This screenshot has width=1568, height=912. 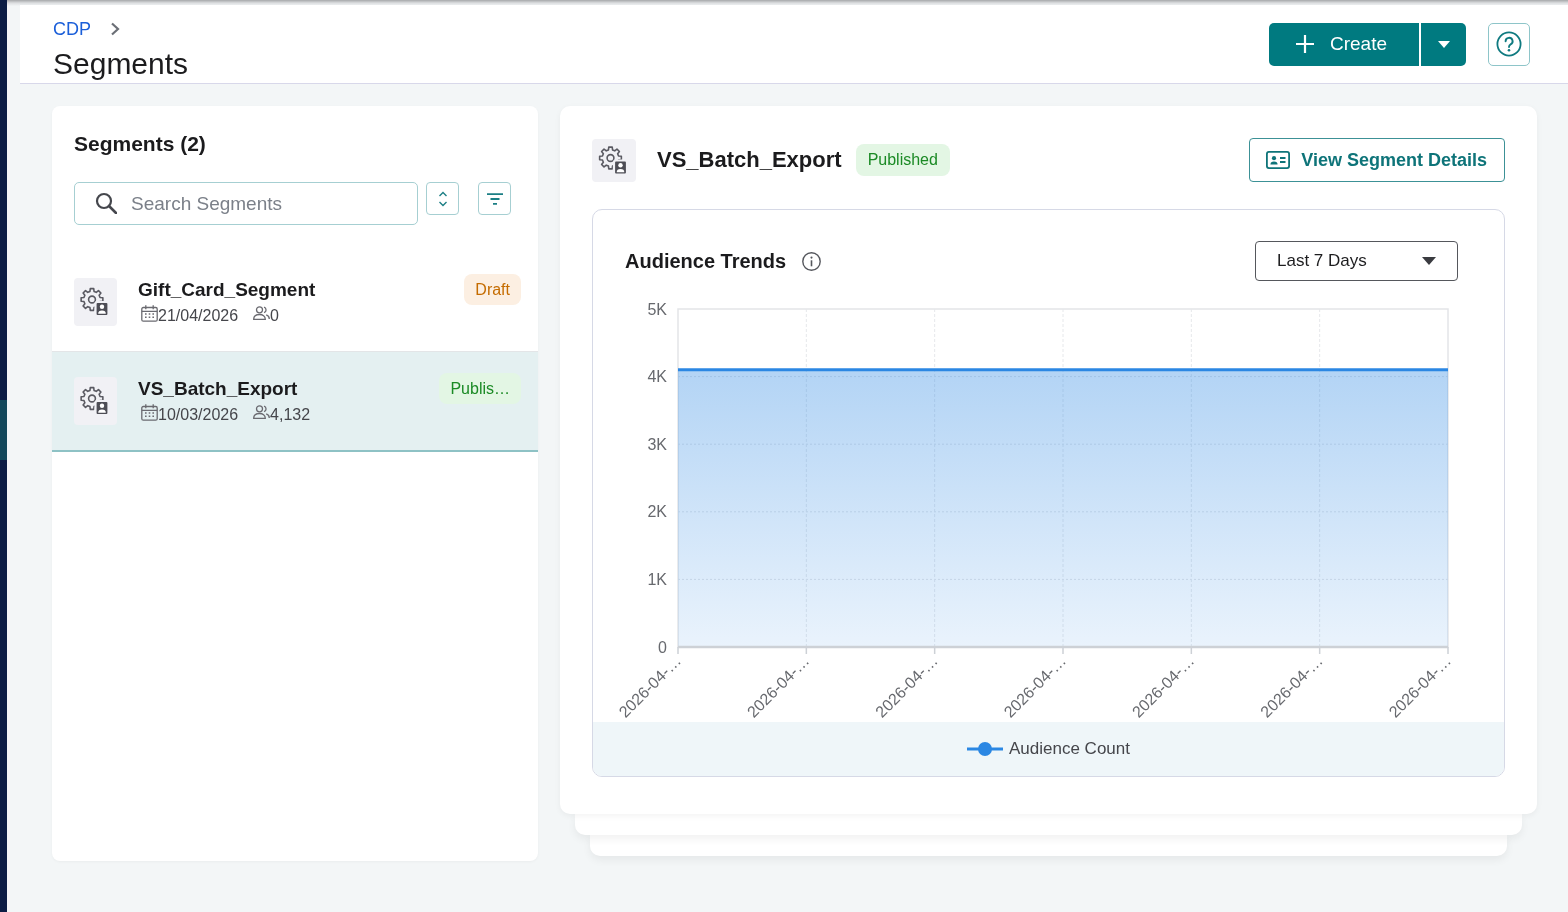 What do you see at coordinates (902, 160) in the screenshot?
I see `status-badge: Published` at bounding box center [902, 160].